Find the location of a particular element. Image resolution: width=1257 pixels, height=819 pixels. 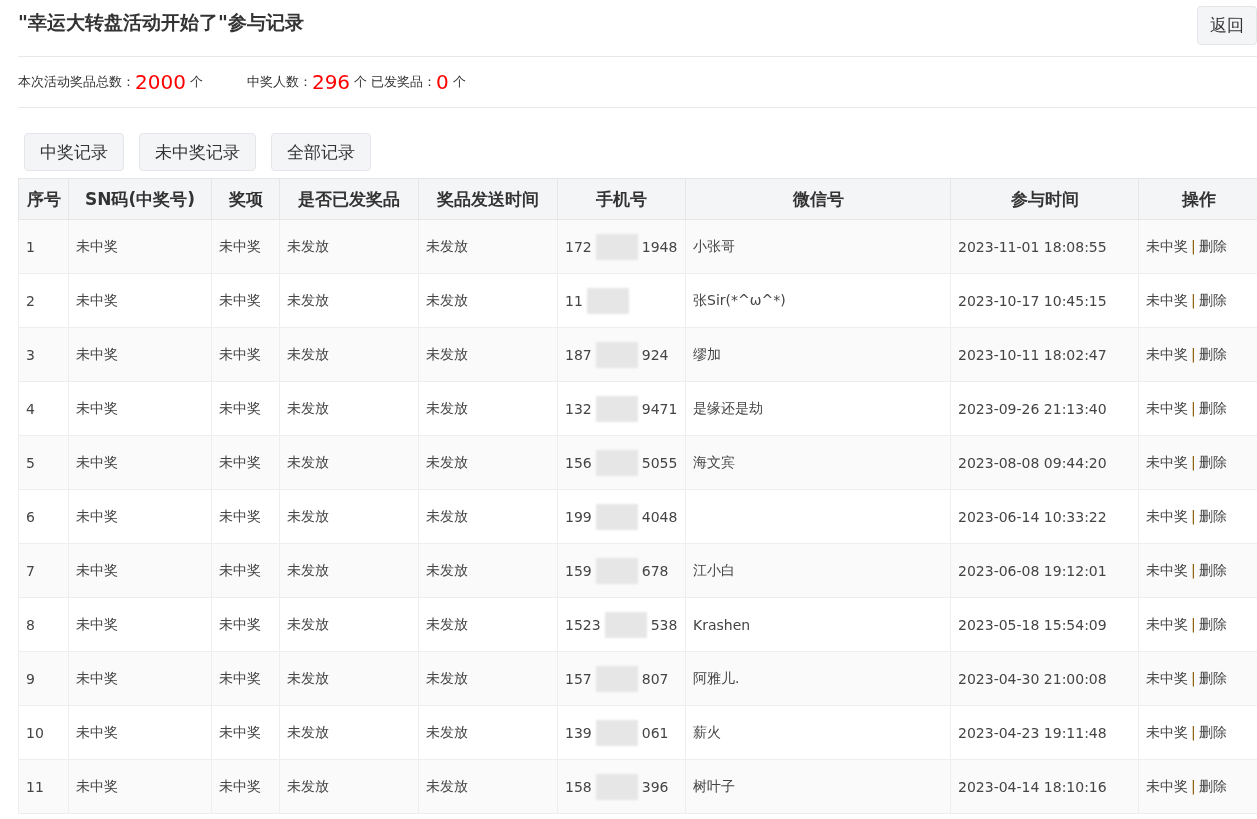

stat-value: 0 is located at coordinates (442, 82).